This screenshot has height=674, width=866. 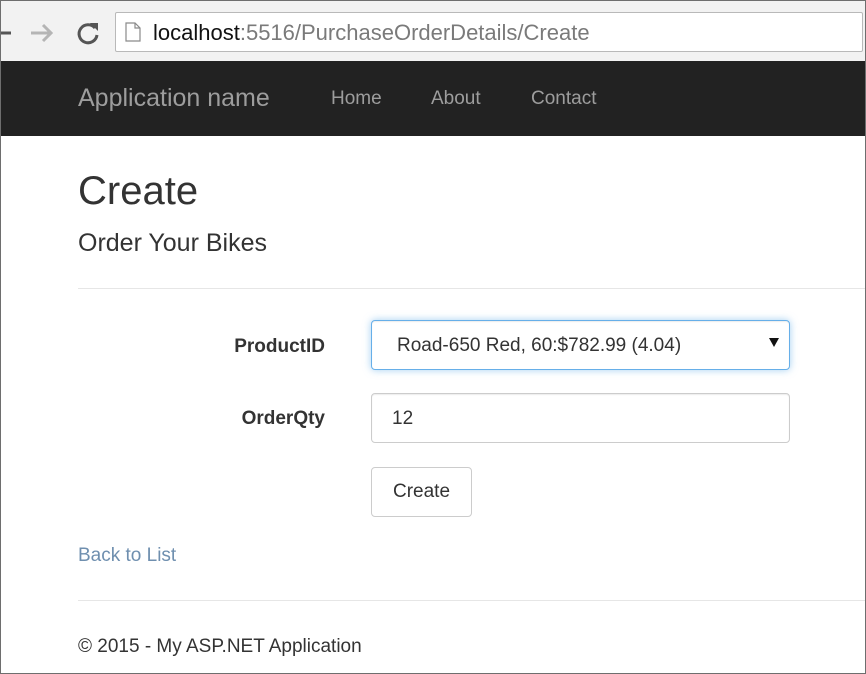 I want to click on qty-value: 12, so click(x=403, y=418).